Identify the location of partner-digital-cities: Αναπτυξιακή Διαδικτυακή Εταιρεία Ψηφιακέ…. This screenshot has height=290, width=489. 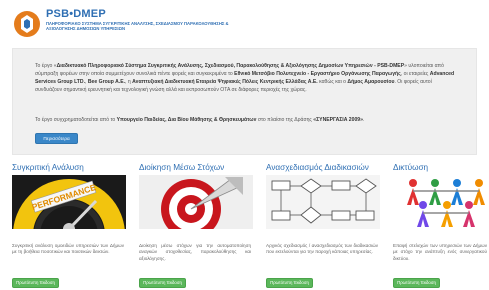
(225, 81).